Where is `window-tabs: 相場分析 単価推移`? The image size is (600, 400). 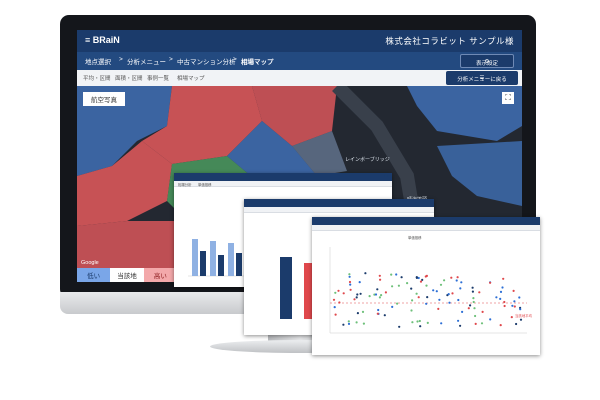 window-tabs: 相場分析 単価推移 is located at coordinates (283, 184).